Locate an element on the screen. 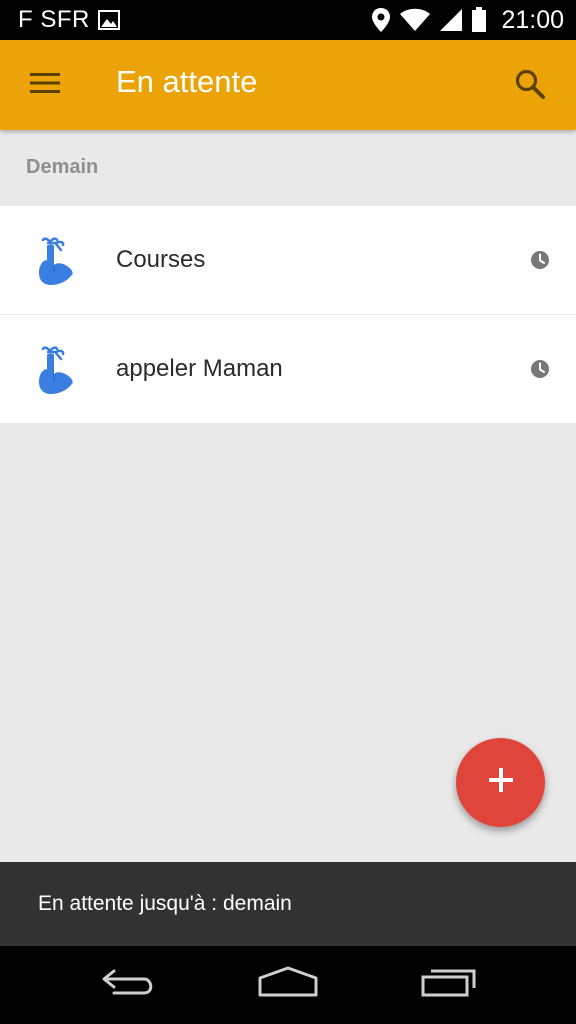 The height and width of the screenshot is (1024, 576). snackbar: En attente jusqu'à : demain is located at coordinates (288, 904).